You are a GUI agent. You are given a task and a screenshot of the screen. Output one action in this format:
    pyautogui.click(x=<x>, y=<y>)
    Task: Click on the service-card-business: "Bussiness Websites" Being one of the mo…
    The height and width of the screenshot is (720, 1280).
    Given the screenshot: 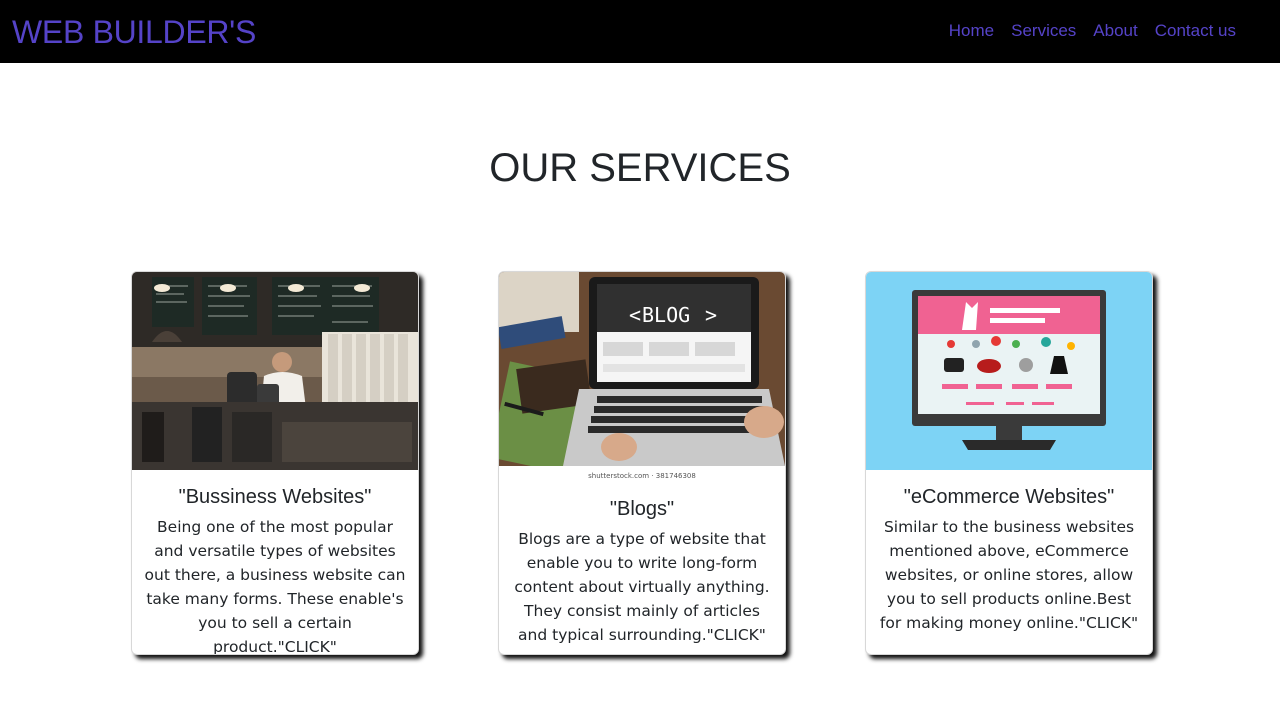 What is the action you would take?
    pyautogui.click(x=275, y=463)
    